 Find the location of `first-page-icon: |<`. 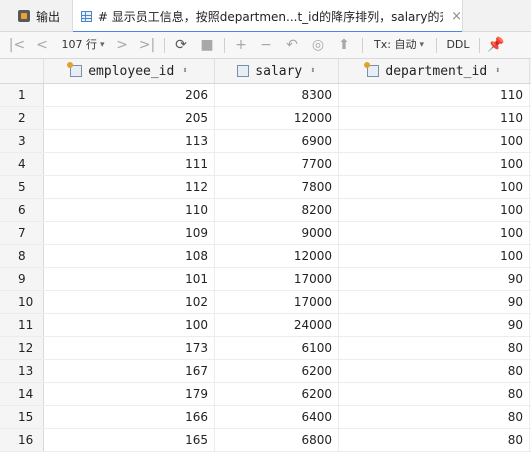

first-page-icon: |< is located at coordinates (17, 45).